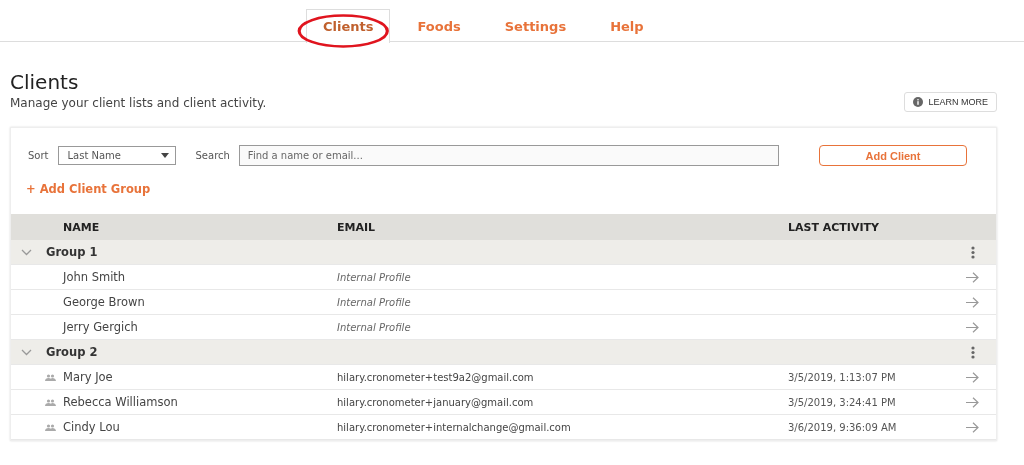 This screenshot has width=1024, height=465. Describe the element at coordinates (950, 102) in the screenshot. I see `learn-more-button: LEARN MORE` at that location.